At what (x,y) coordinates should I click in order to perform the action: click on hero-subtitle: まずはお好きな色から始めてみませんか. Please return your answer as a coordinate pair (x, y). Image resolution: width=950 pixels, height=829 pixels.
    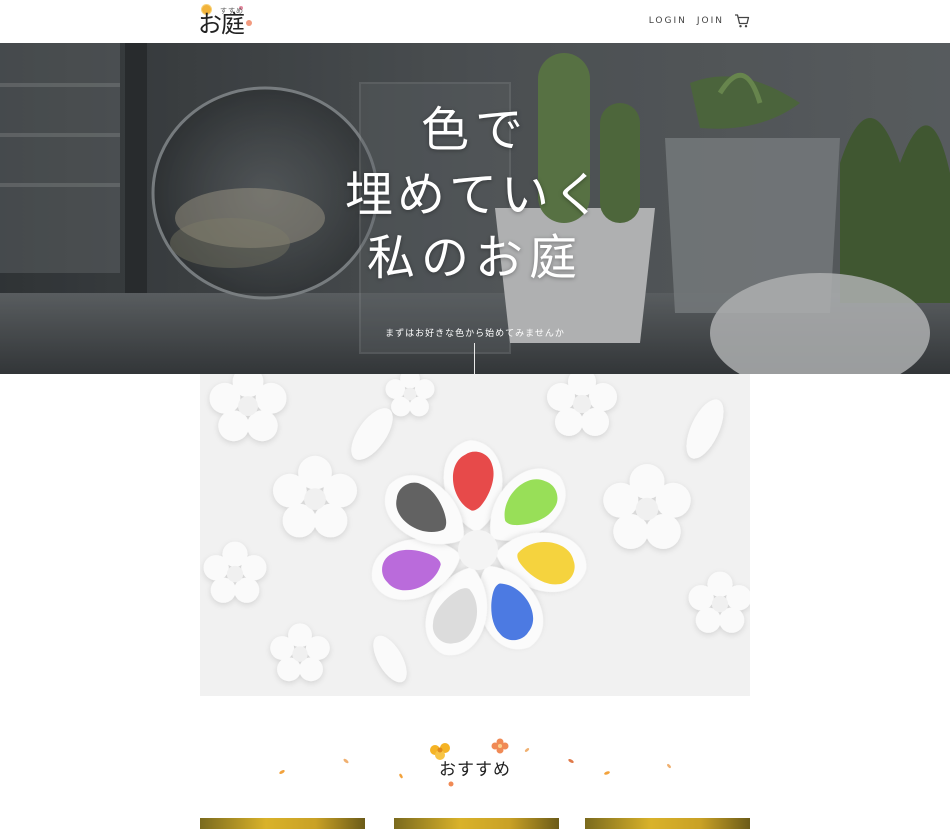
    Looking at the image, I should click on (475, 334).